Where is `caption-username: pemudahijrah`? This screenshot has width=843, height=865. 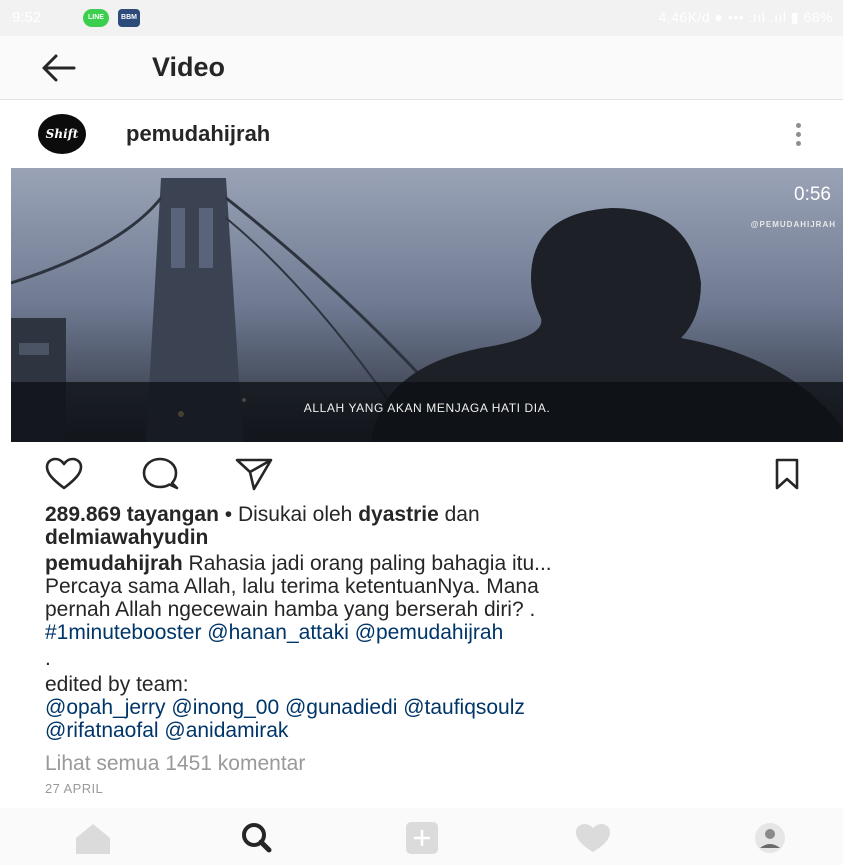
caption-username: pemudahijrah is located at coordinates (114, 563).